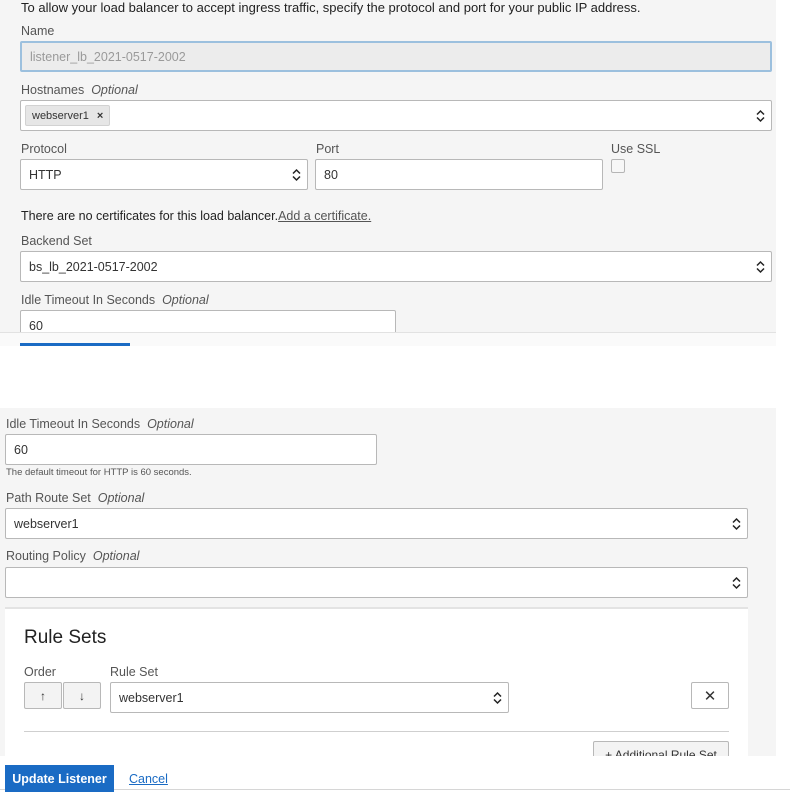 Image resolution: width=790 pixels, height=792 pixels. I want to click on rule-sets-title: Rule Sets, so click(65, 637).